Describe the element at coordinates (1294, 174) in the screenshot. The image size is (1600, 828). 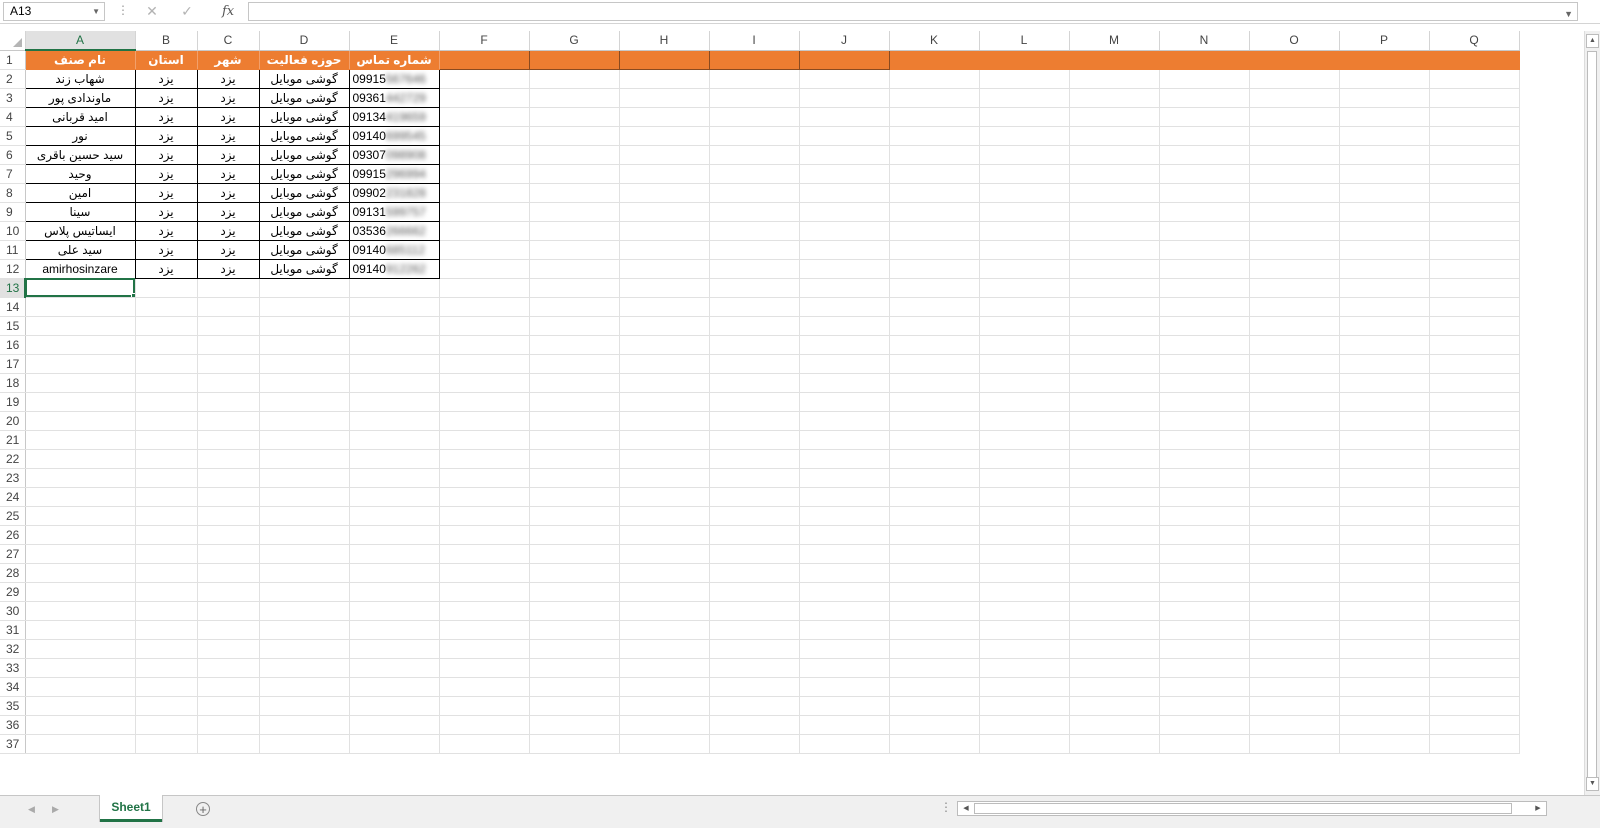
I see `cell-o7` at that location.